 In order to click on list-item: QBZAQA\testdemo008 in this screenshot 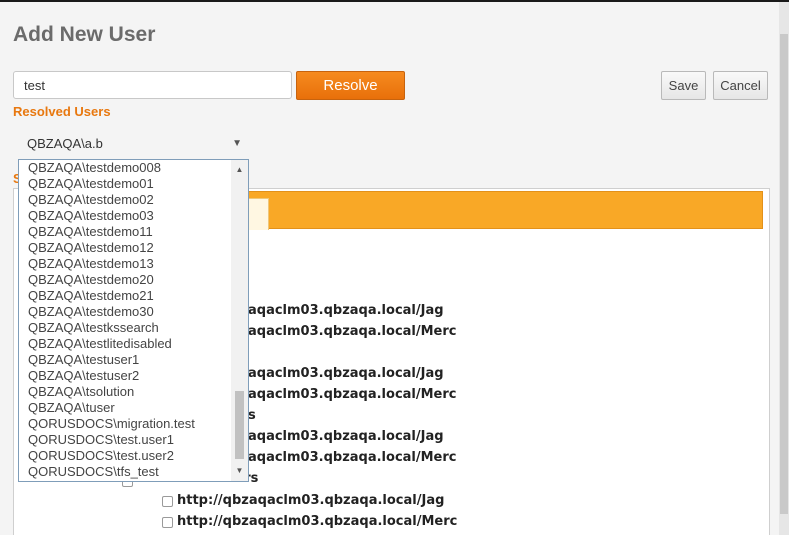, I will do `click(94, 168)`.